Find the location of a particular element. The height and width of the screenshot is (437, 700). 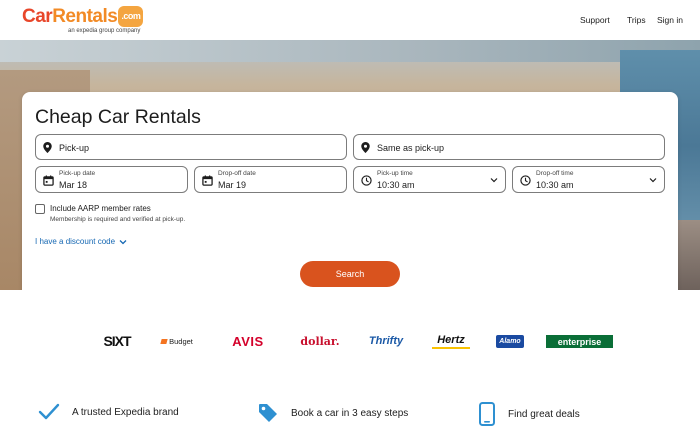

feature-trusted-brand: A trusted Expedia brand is located at coordinates (108, 412).